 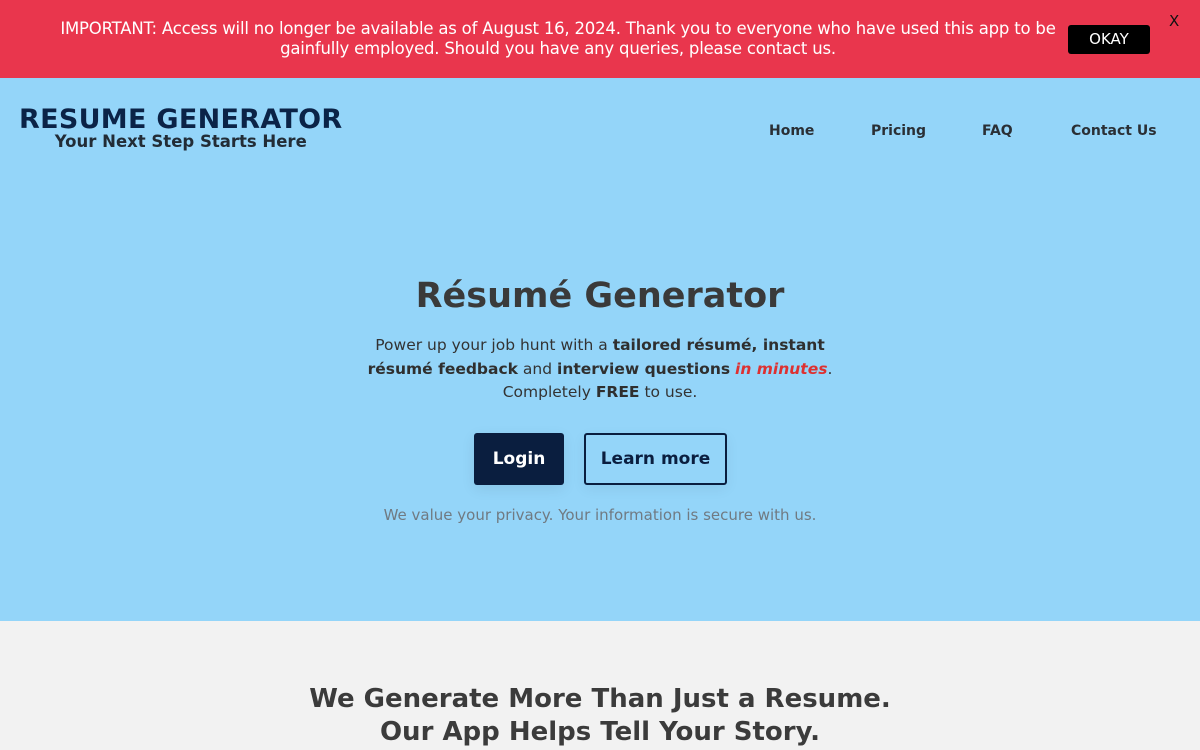 I want to click on close-icon: X, so click(x=1174, y=21).